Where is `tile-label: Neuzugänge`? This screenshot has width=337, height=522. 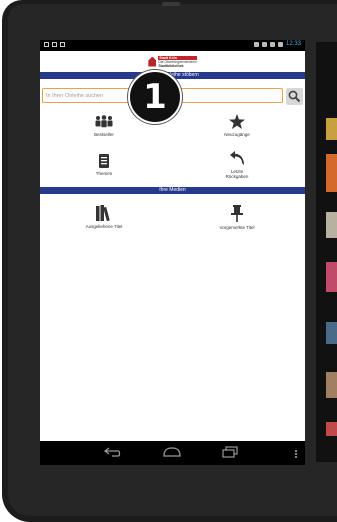
tile-label: Neuzugänge is located at coordinates (237, 134).